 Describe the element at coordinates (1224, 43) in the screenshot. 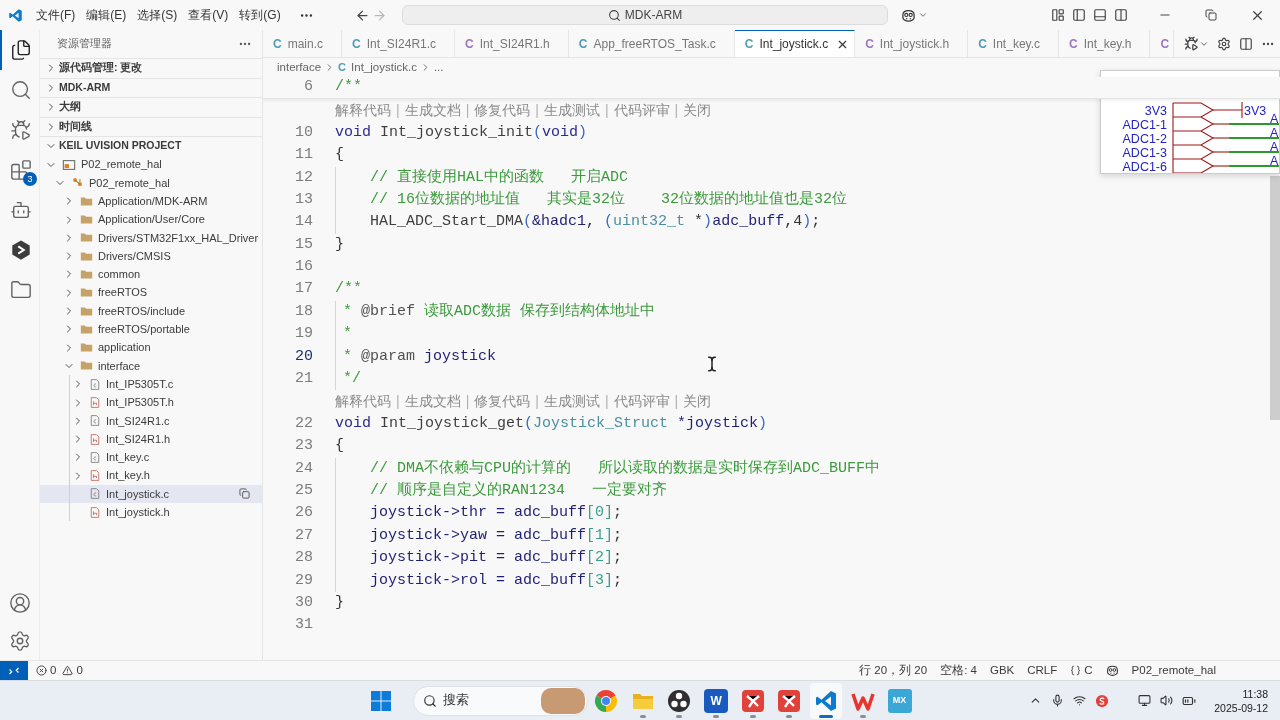

I see `settings-icon` at that location.